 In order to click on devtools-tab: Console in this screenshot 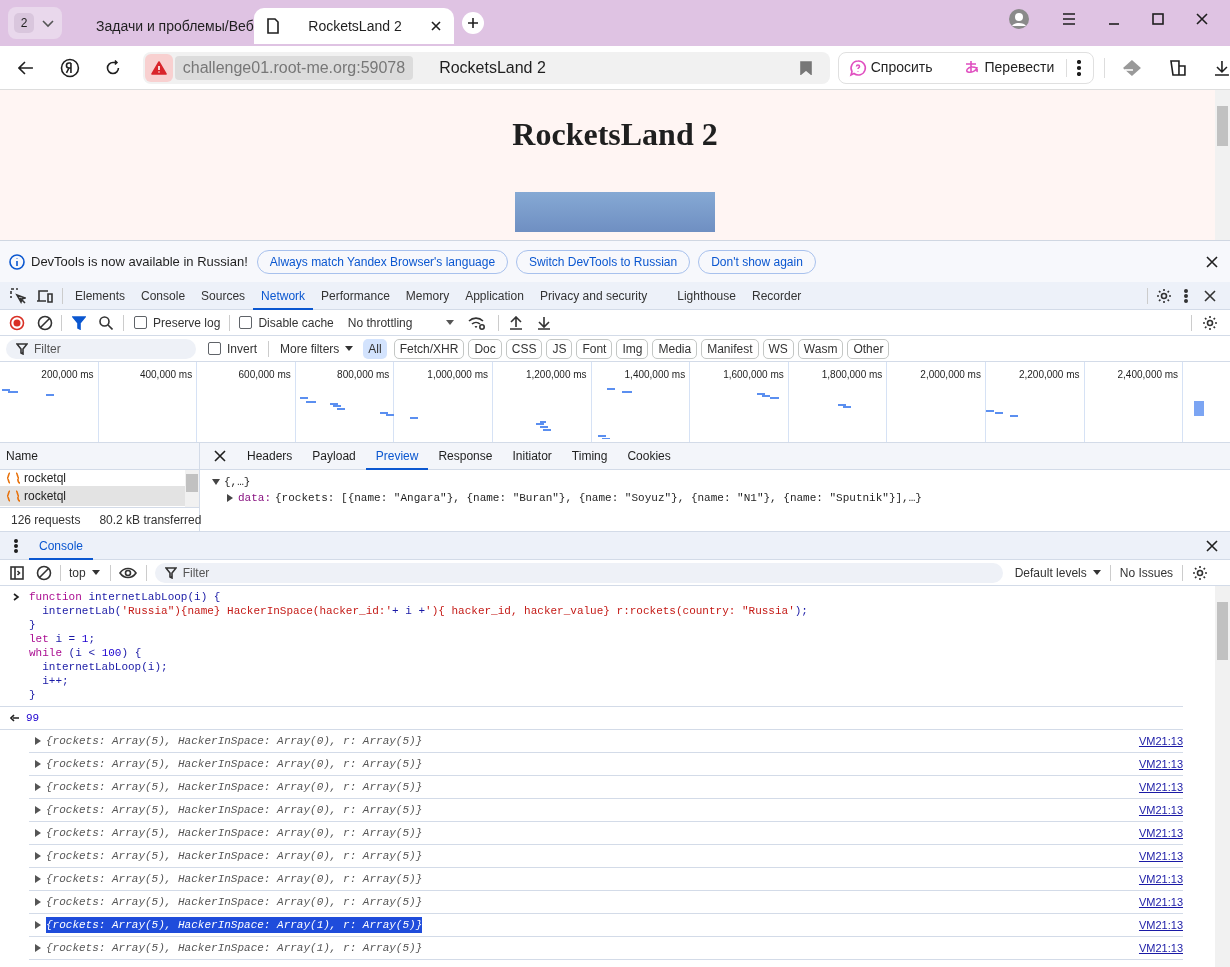, I will do `click(163, 295)`.